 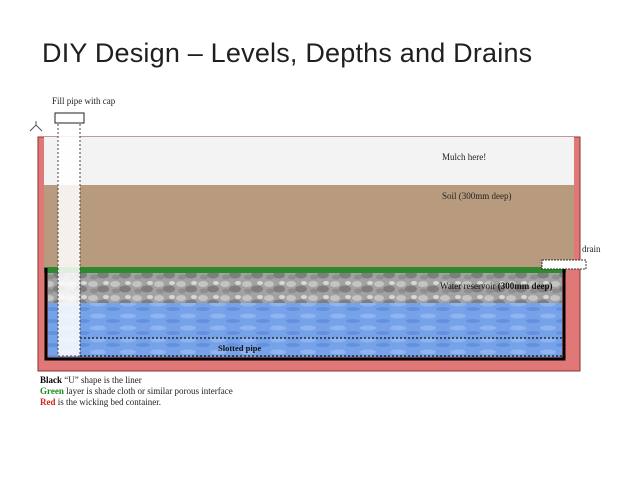 What do you see at coordinates (48, 402) in the screenshot?
I see `legend-key-red: Red` at bounding box center [48, 402].